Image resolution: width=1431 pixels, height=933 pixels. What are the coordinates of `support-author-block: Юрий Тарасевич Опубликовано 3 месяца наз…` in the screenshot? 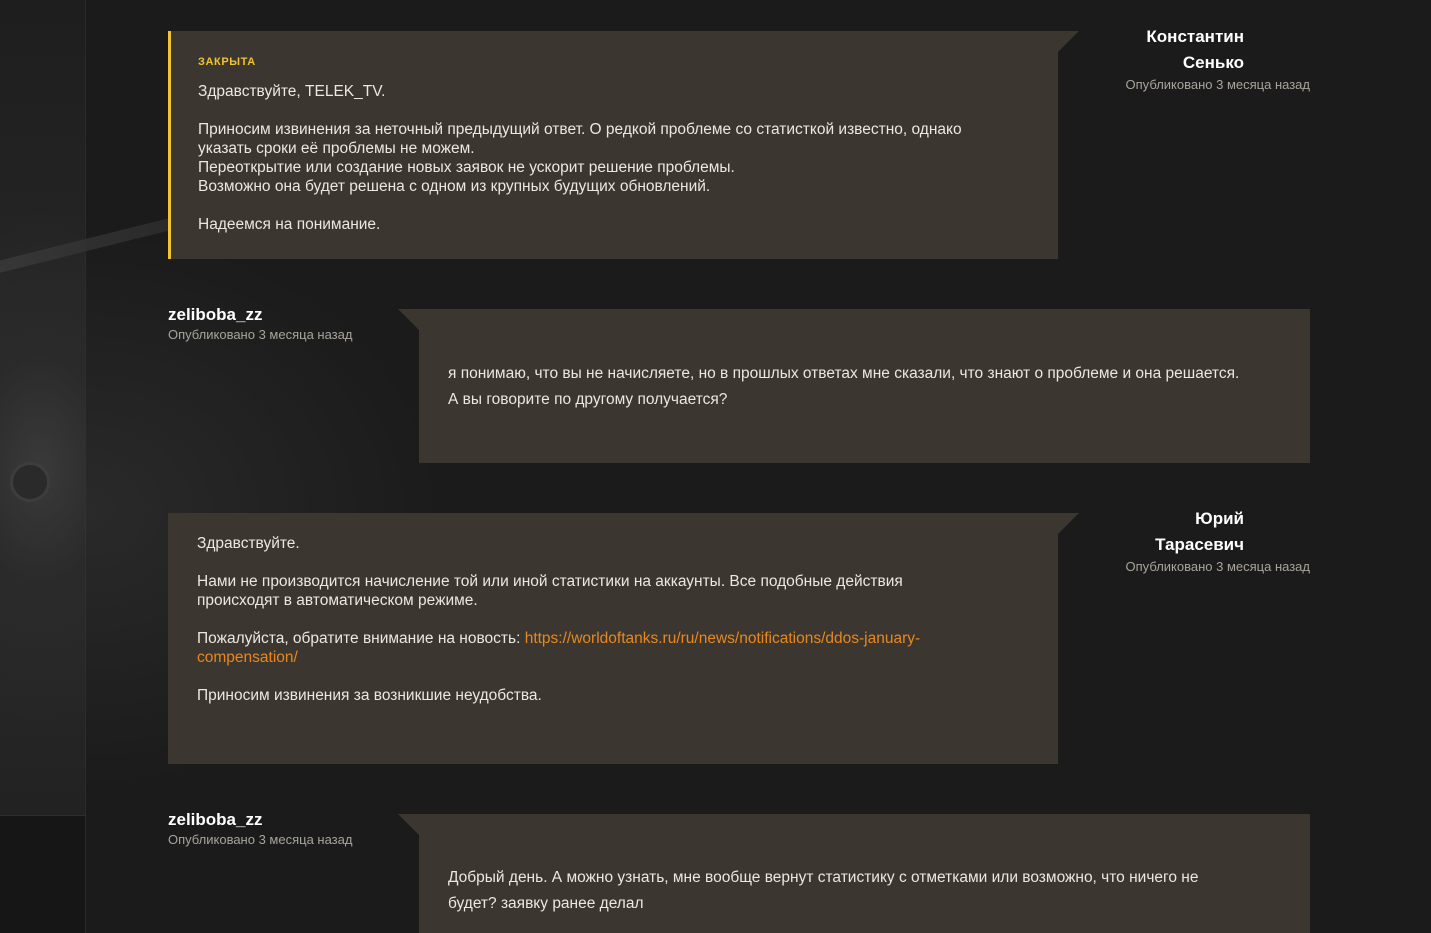 It's located at (1180, 541).